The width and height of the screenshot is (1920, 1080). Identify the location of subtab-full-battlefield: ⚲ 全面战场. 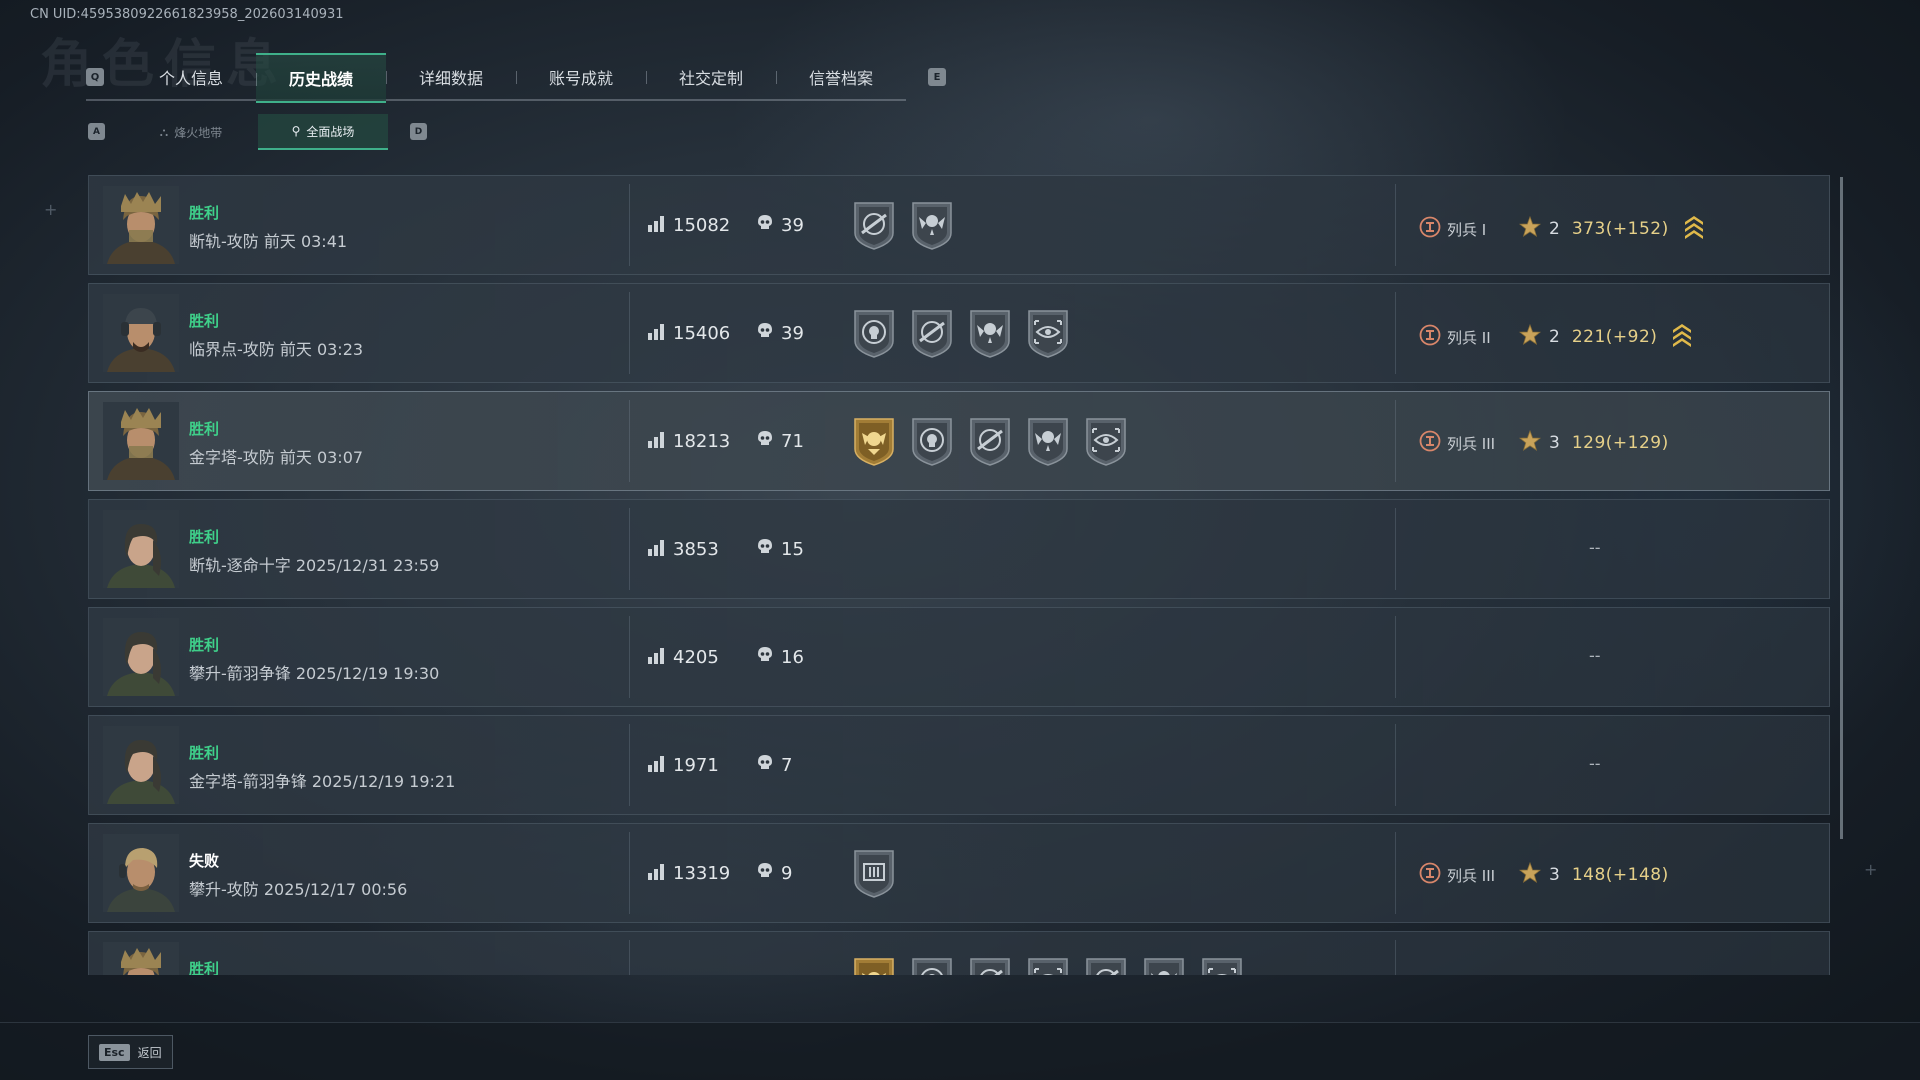
(323, 132).